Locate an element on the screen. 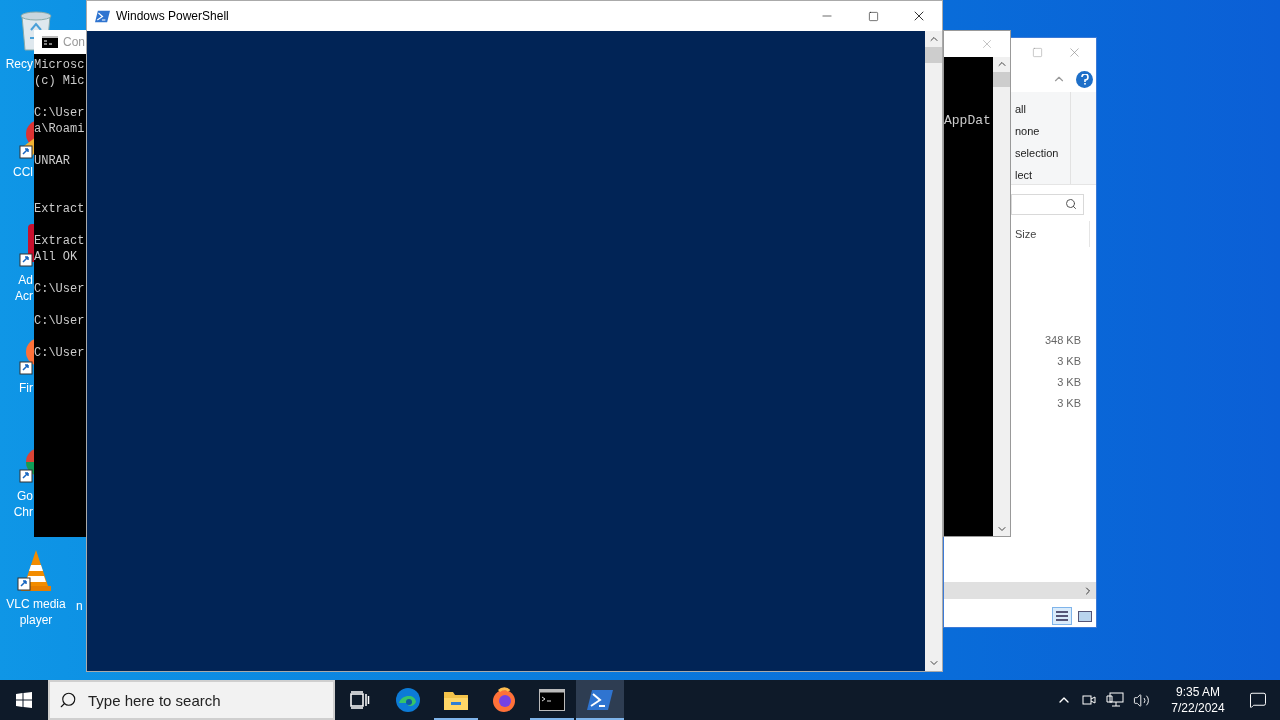  windows-icon is located at coordinates (24, 700).